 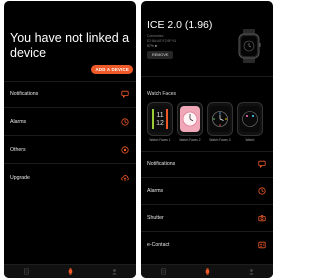 What do you see at coordinates (125, 150) in the screenshot?
I see `target-icon` at bounding box center [125, 150].